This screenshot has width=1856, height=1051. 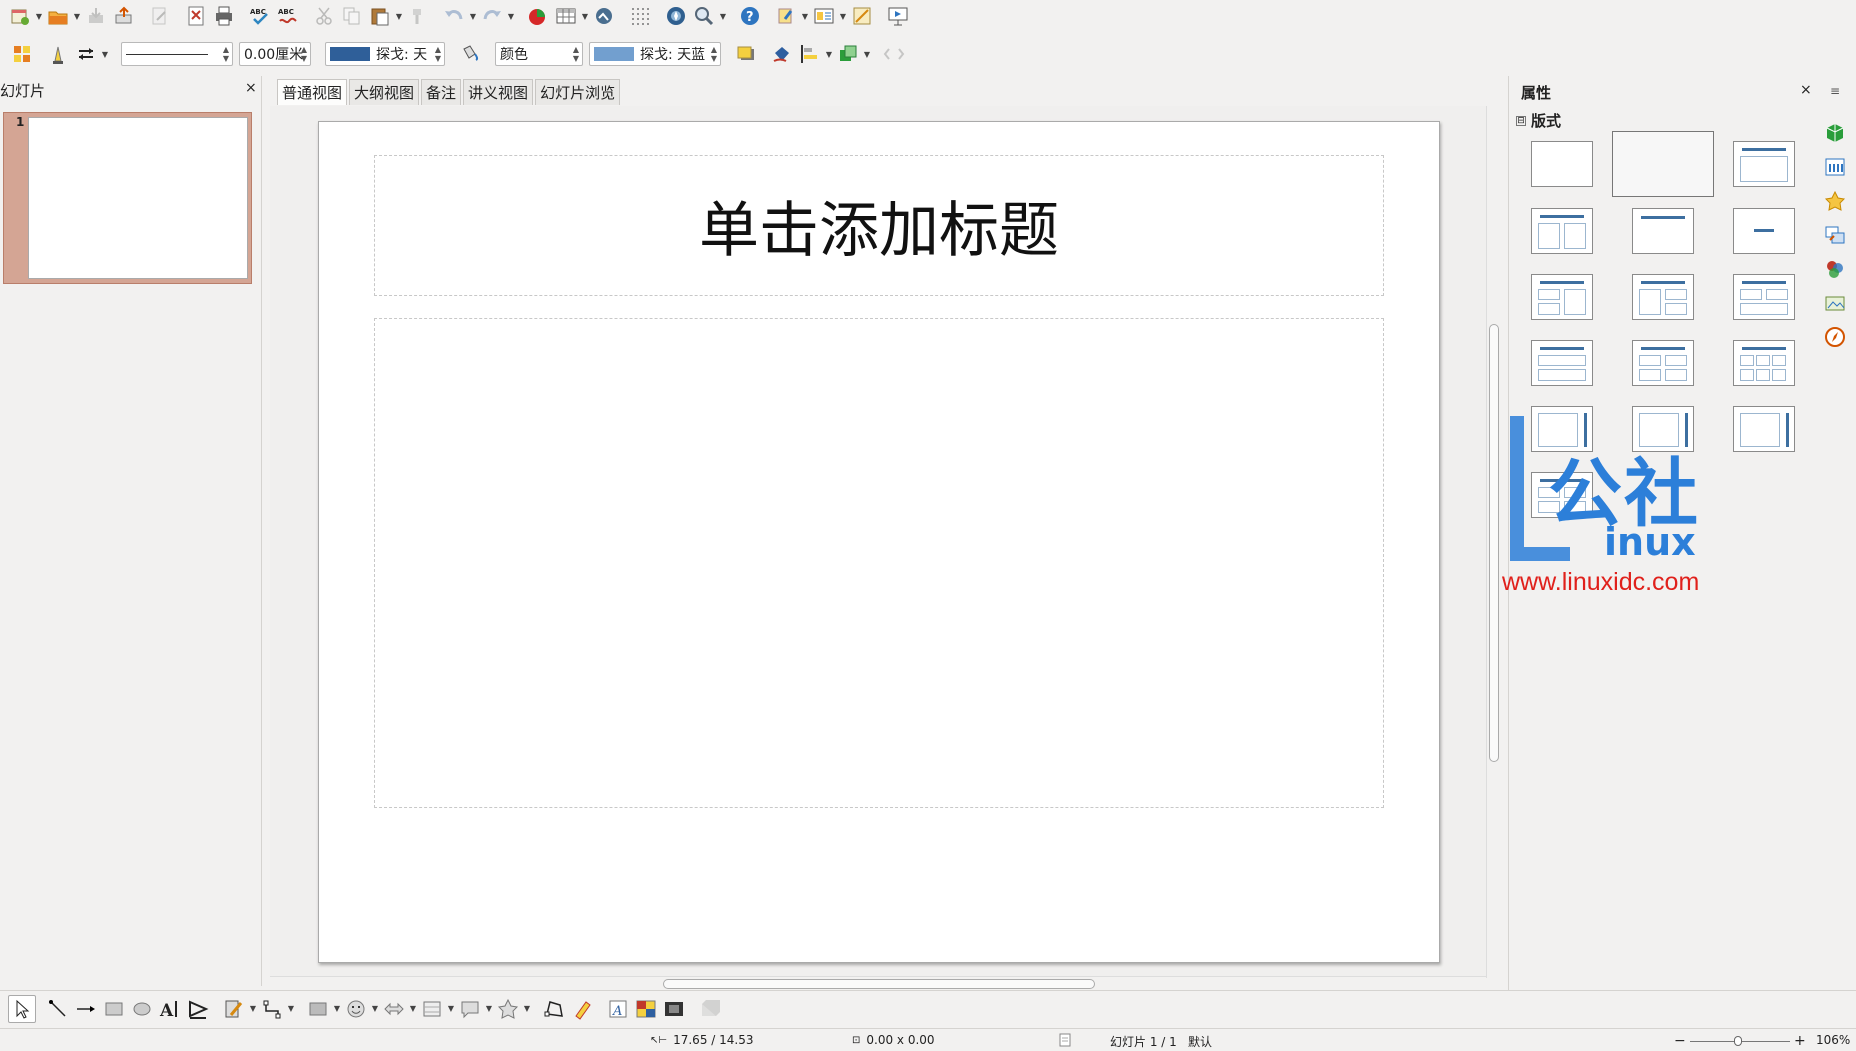 I want to click on line-arrow-tool-icon, so click(x=86, y=1009).